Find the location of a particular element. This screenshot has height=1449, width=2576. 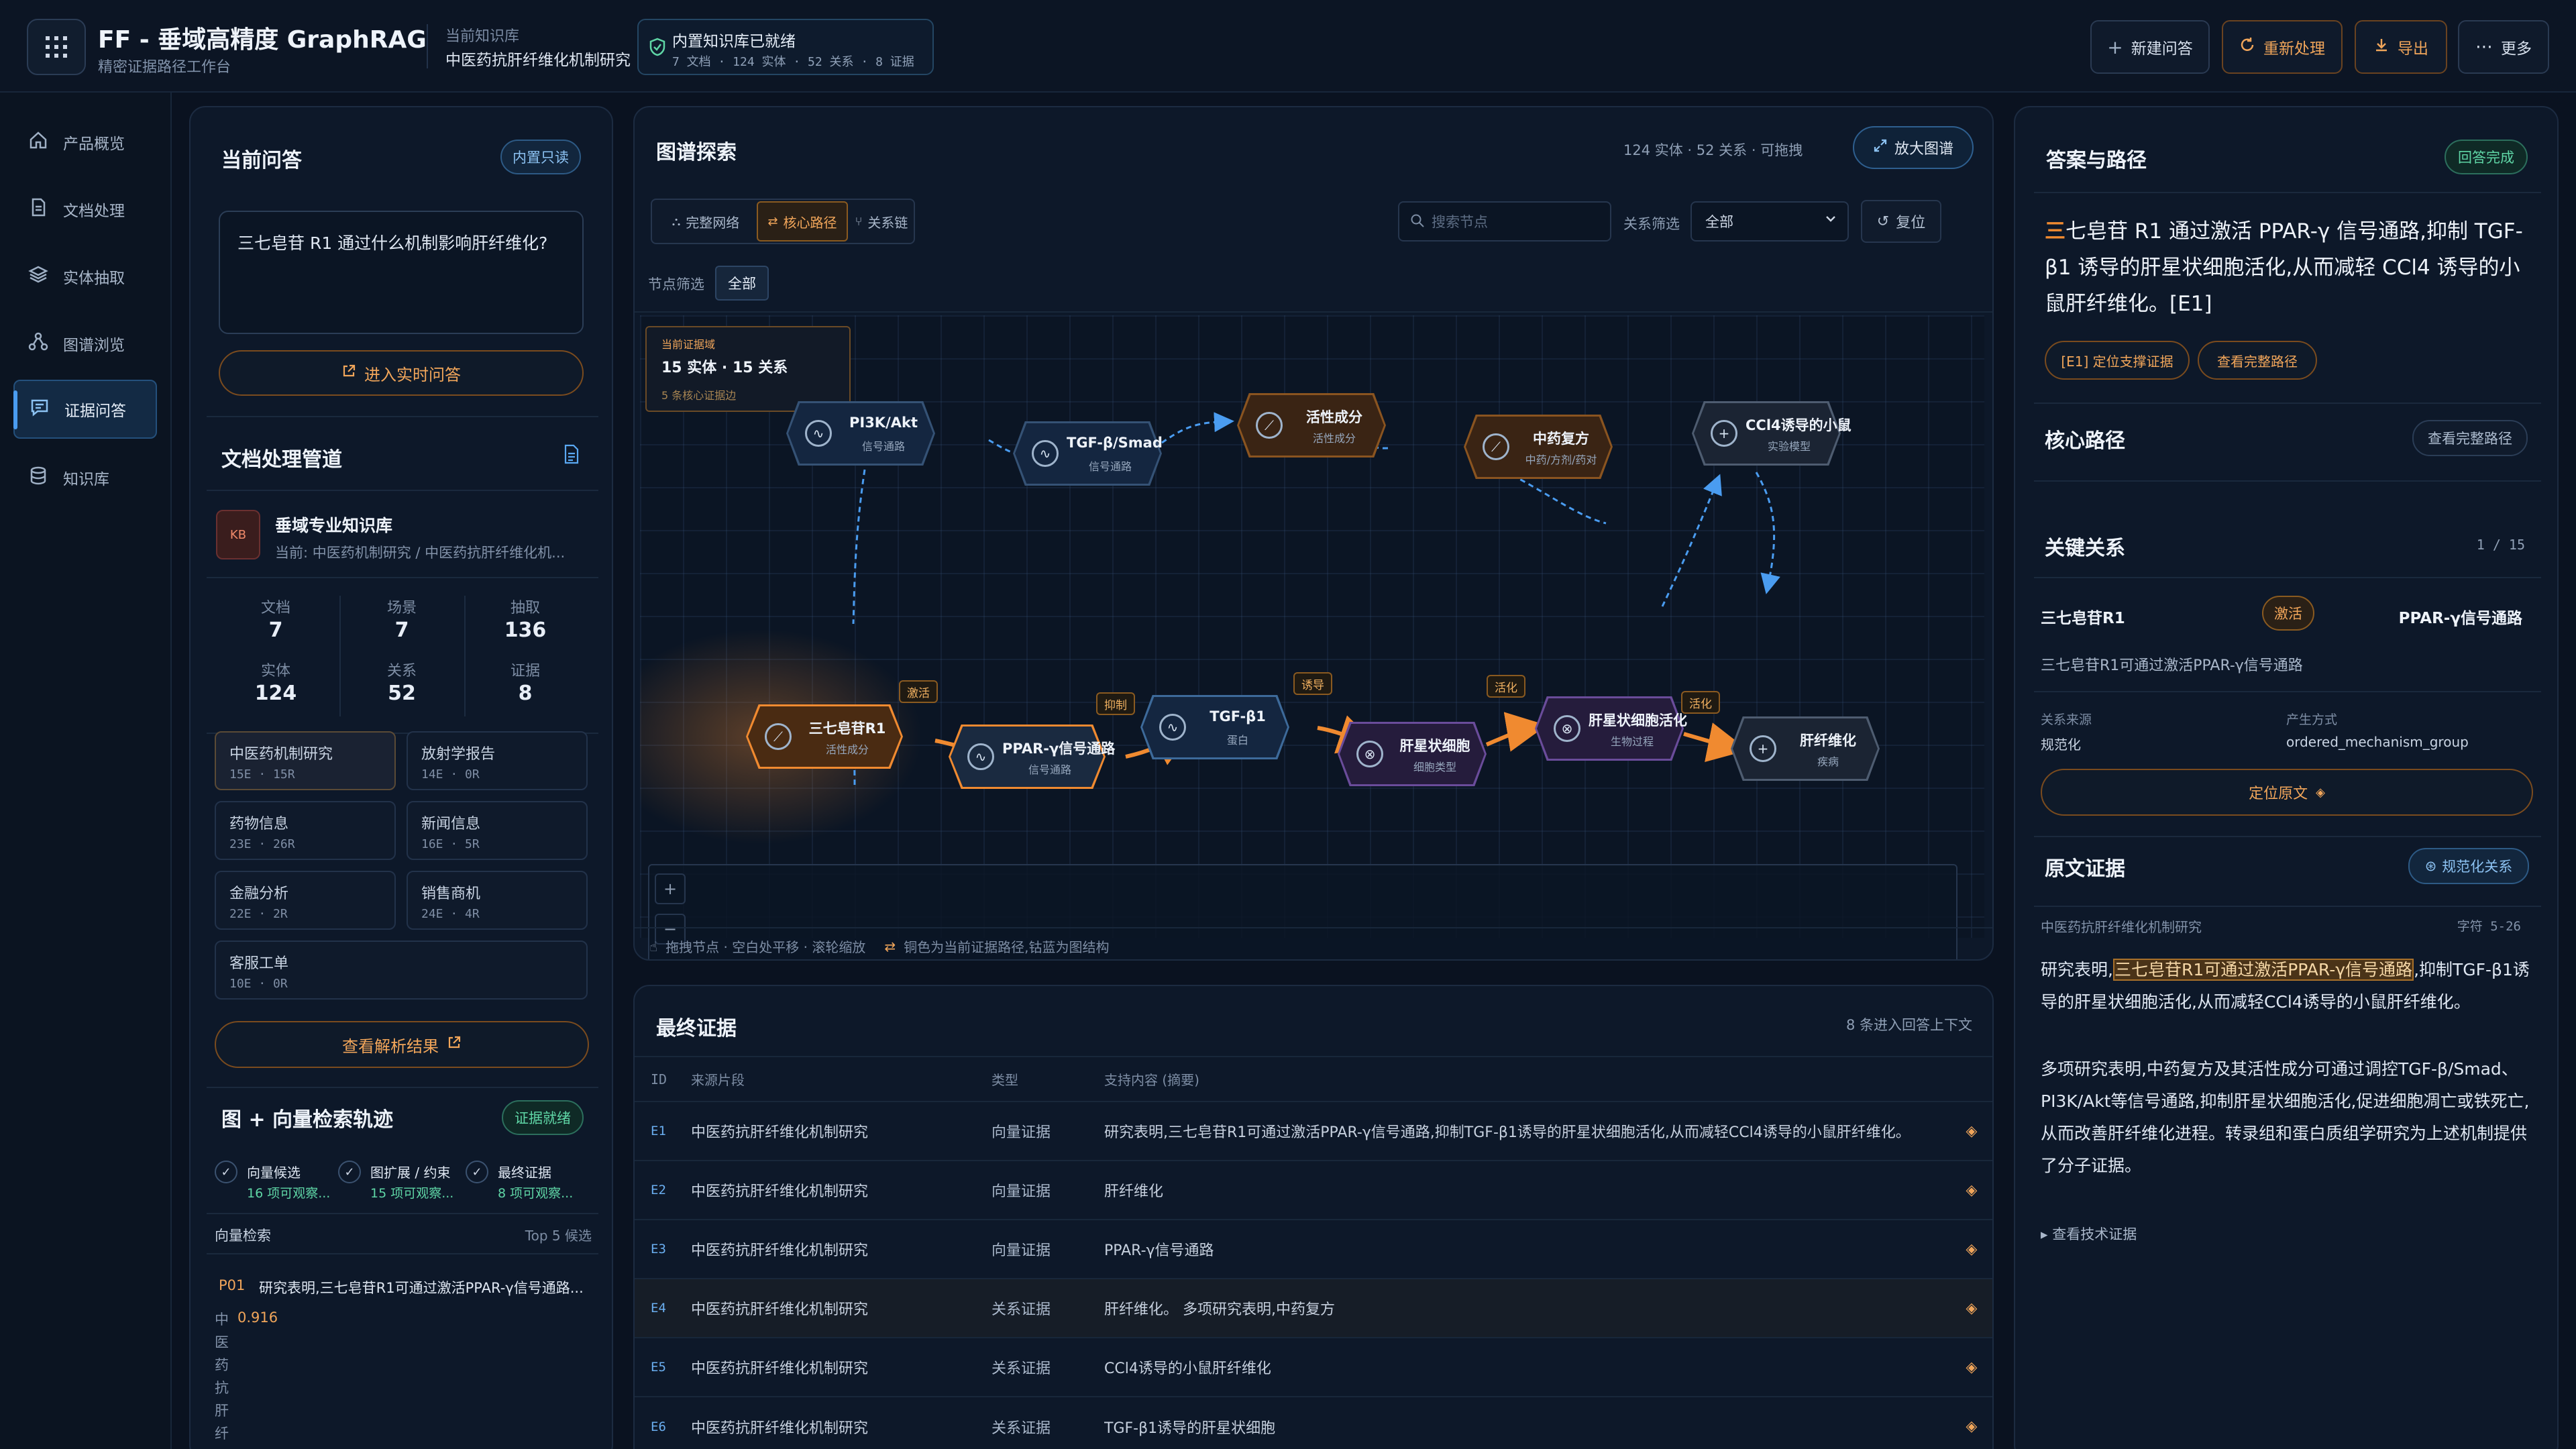

scenario-card: 放射学报告 14E · 0R is located at coordinates (497, 760).